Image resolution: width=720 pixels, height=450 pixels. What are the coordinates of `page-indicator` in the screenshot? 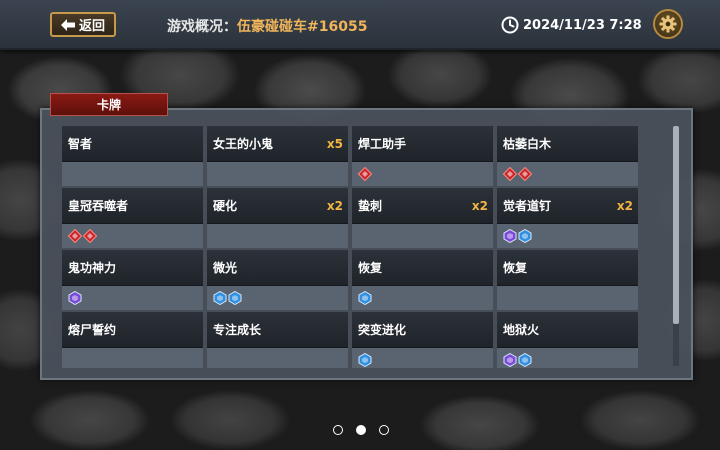 It's located at (367, 430).